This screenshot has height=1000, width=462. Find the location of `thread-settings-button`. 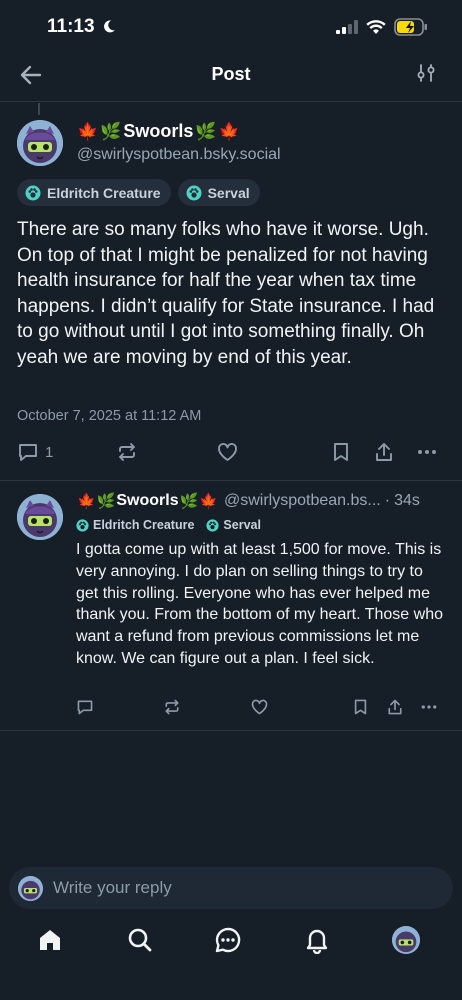

thread-settings-button is located at coordinates (429, 76).